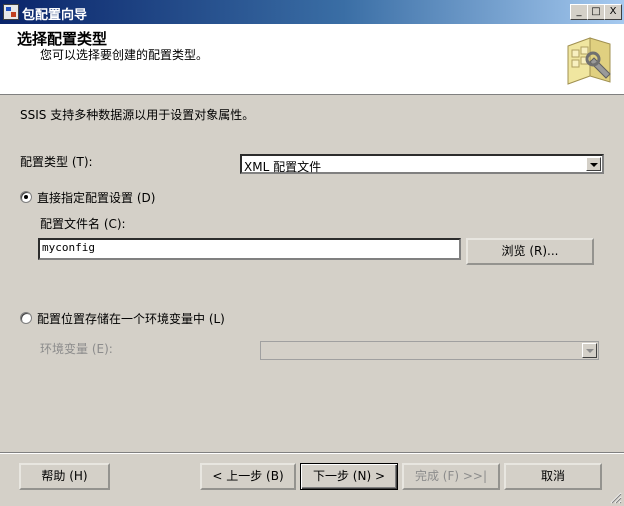 The image size is (624, 506). I want to click on configuration-wizard-icon, so click(589, 61).